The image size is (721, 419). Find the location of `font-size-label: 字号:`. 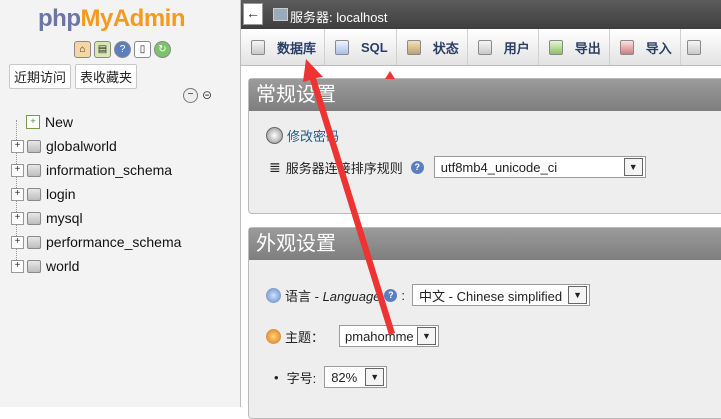

font-size-label: 字号: is located at coordinates (301, 378).